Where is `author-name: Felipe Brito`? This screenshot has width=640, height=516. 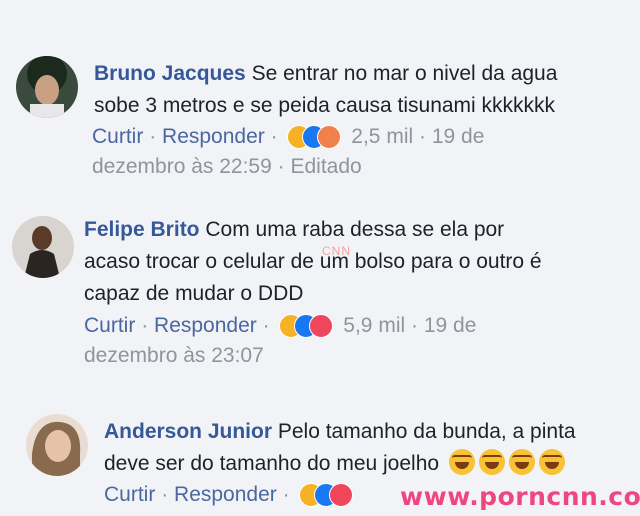
author-name: Felipe Brito is located at coordinates (142, 229).